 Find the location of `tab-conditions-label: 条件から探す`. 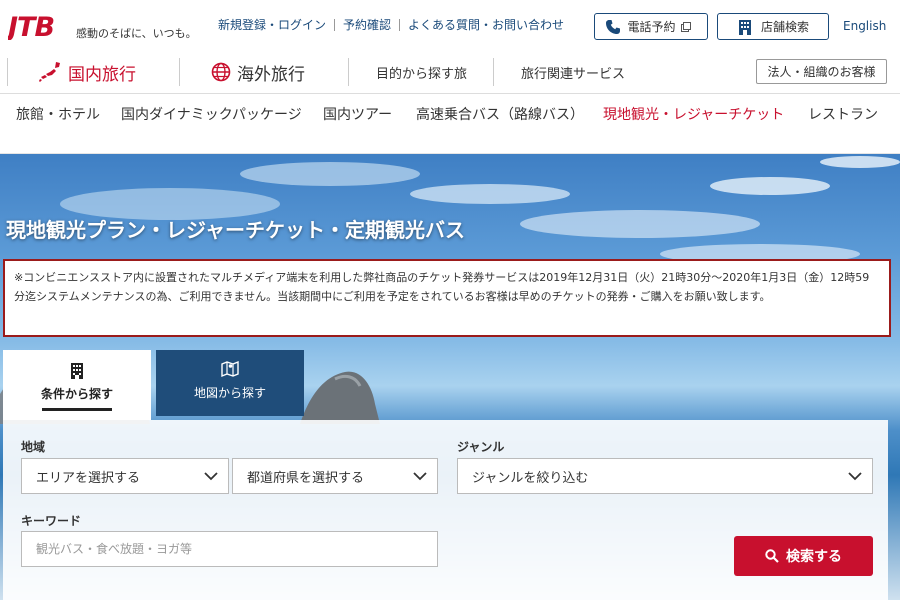

tab-conditions-label: 条件から探す is located at coordinates (76, 394).